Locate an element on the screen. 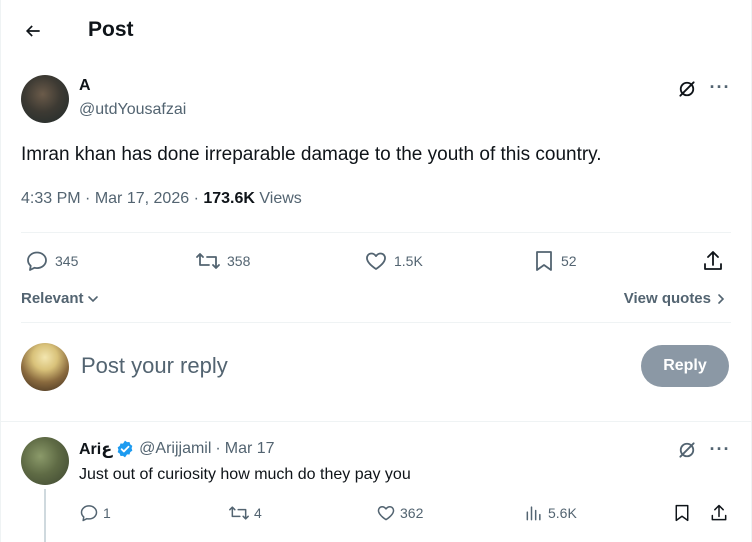 This screenshot has height=542, width=752. author-handle: @utdYousafzai is located at coordinates (132, 110).